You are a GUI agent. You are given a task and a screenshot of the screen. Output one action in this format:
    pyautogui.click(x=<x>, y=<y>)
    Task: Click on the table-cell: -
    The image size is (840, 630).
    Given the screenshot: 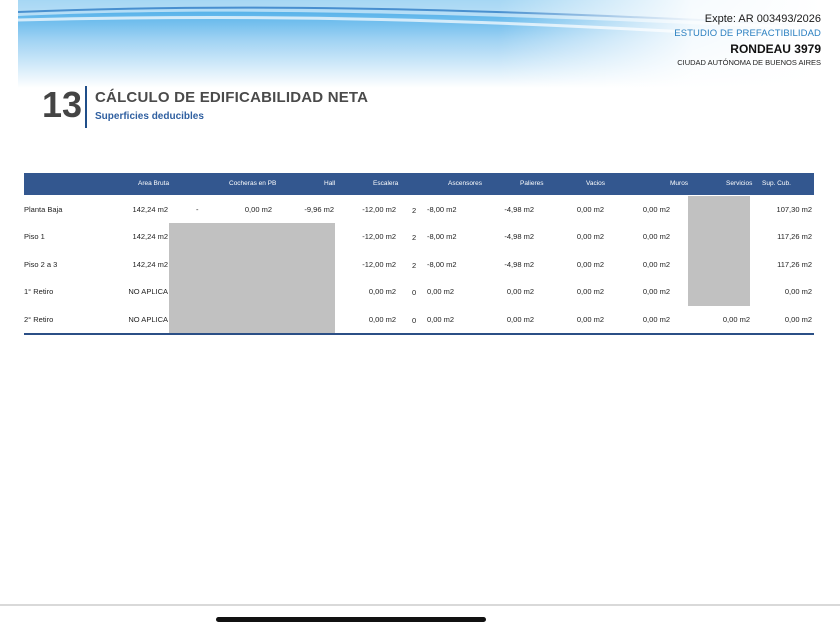 What is the action you would take?
    pyautogui.click(x=197, y=209)
    